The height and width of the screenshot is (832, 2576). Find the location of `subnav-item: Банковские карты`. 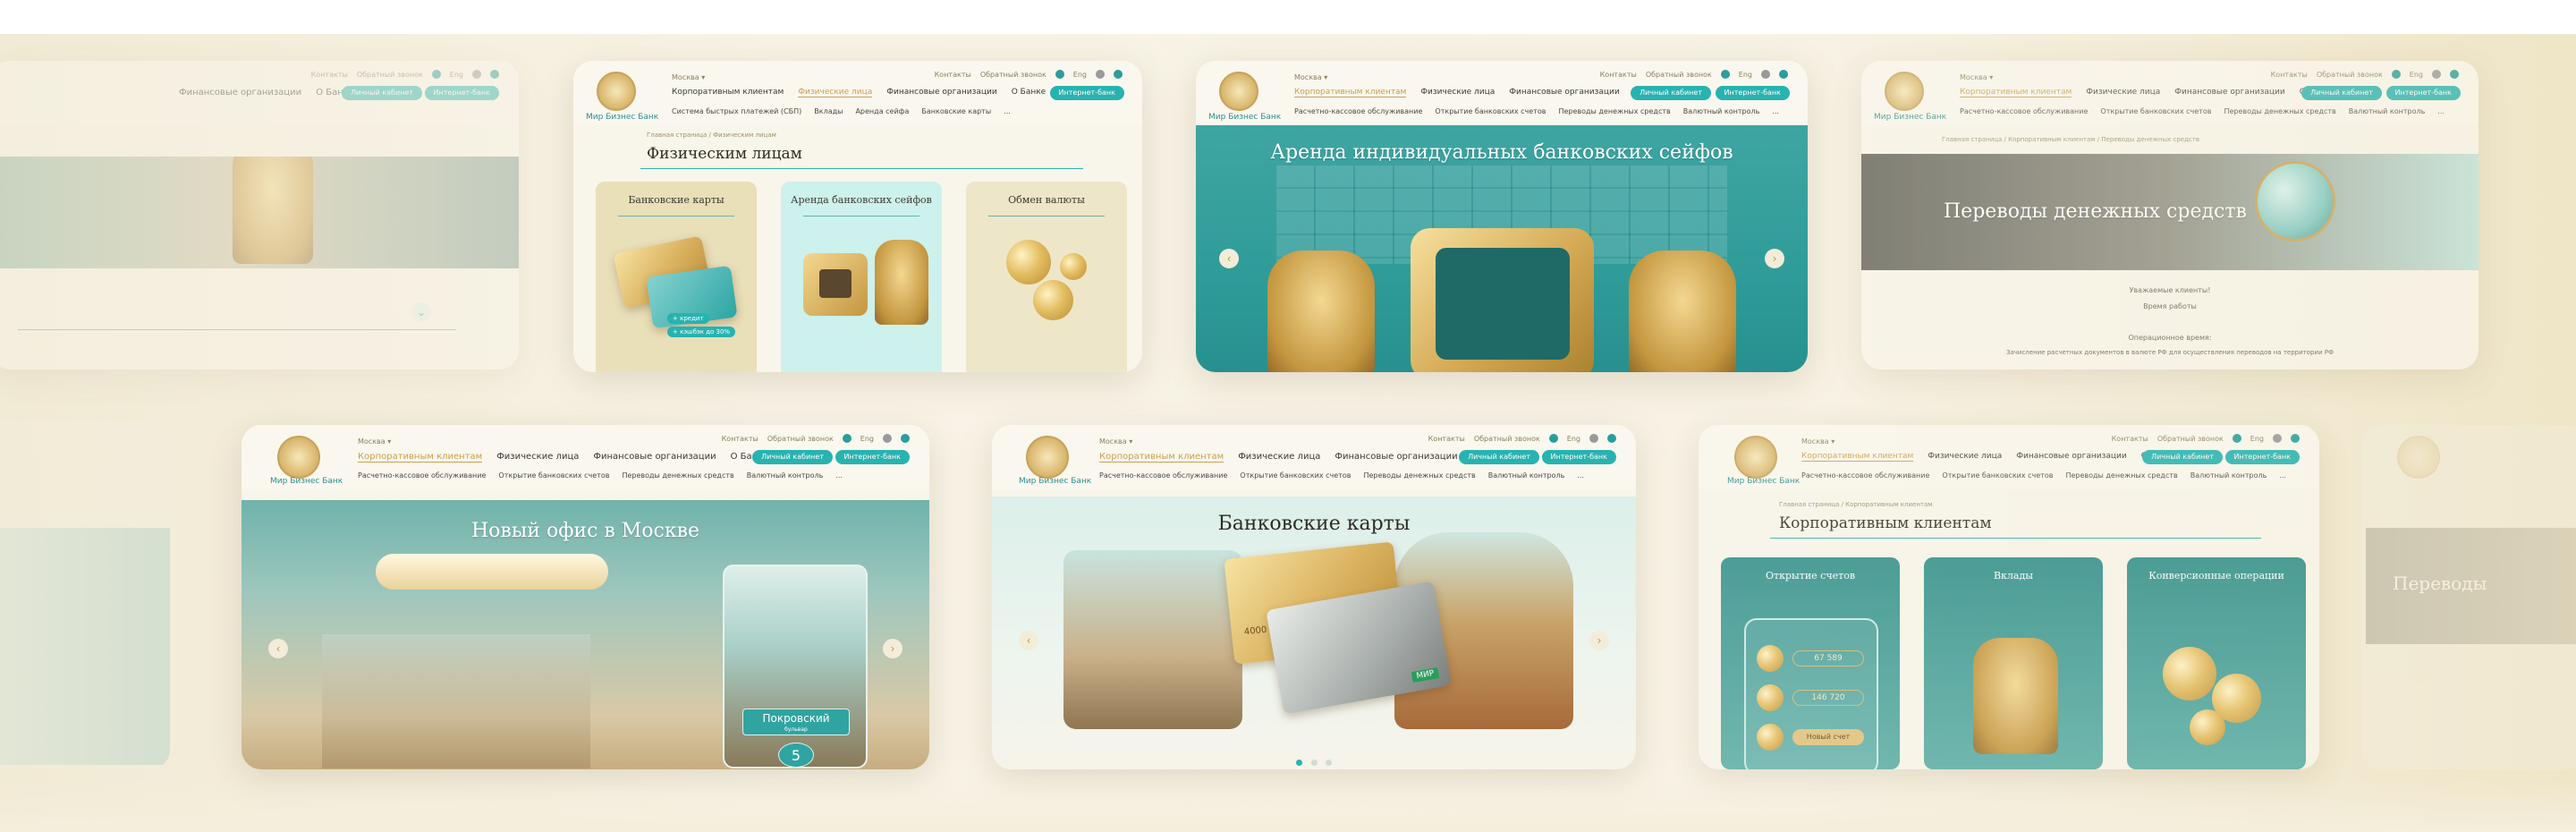

subnav-item: Банковские карты is located at coordinates (956, 111).